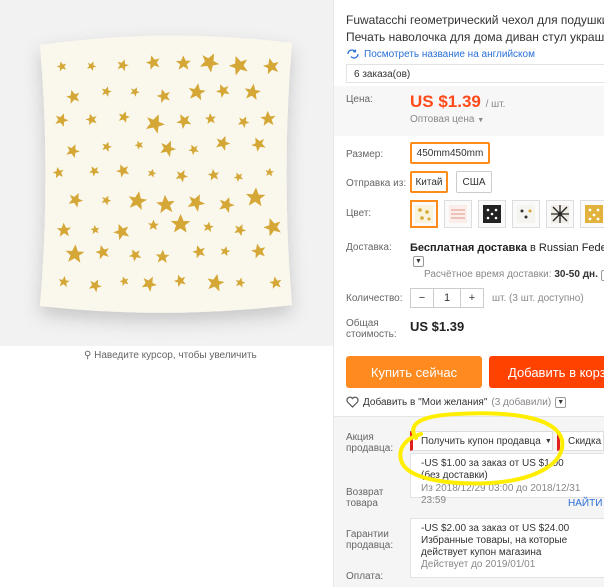 Image resolution: width=604 pixels, height=587 pixels. What do you see at coordinates (521, 402) in the screenshot?
I see `wishlist-count: (3 добавили)` at bounding box center [521, 402].